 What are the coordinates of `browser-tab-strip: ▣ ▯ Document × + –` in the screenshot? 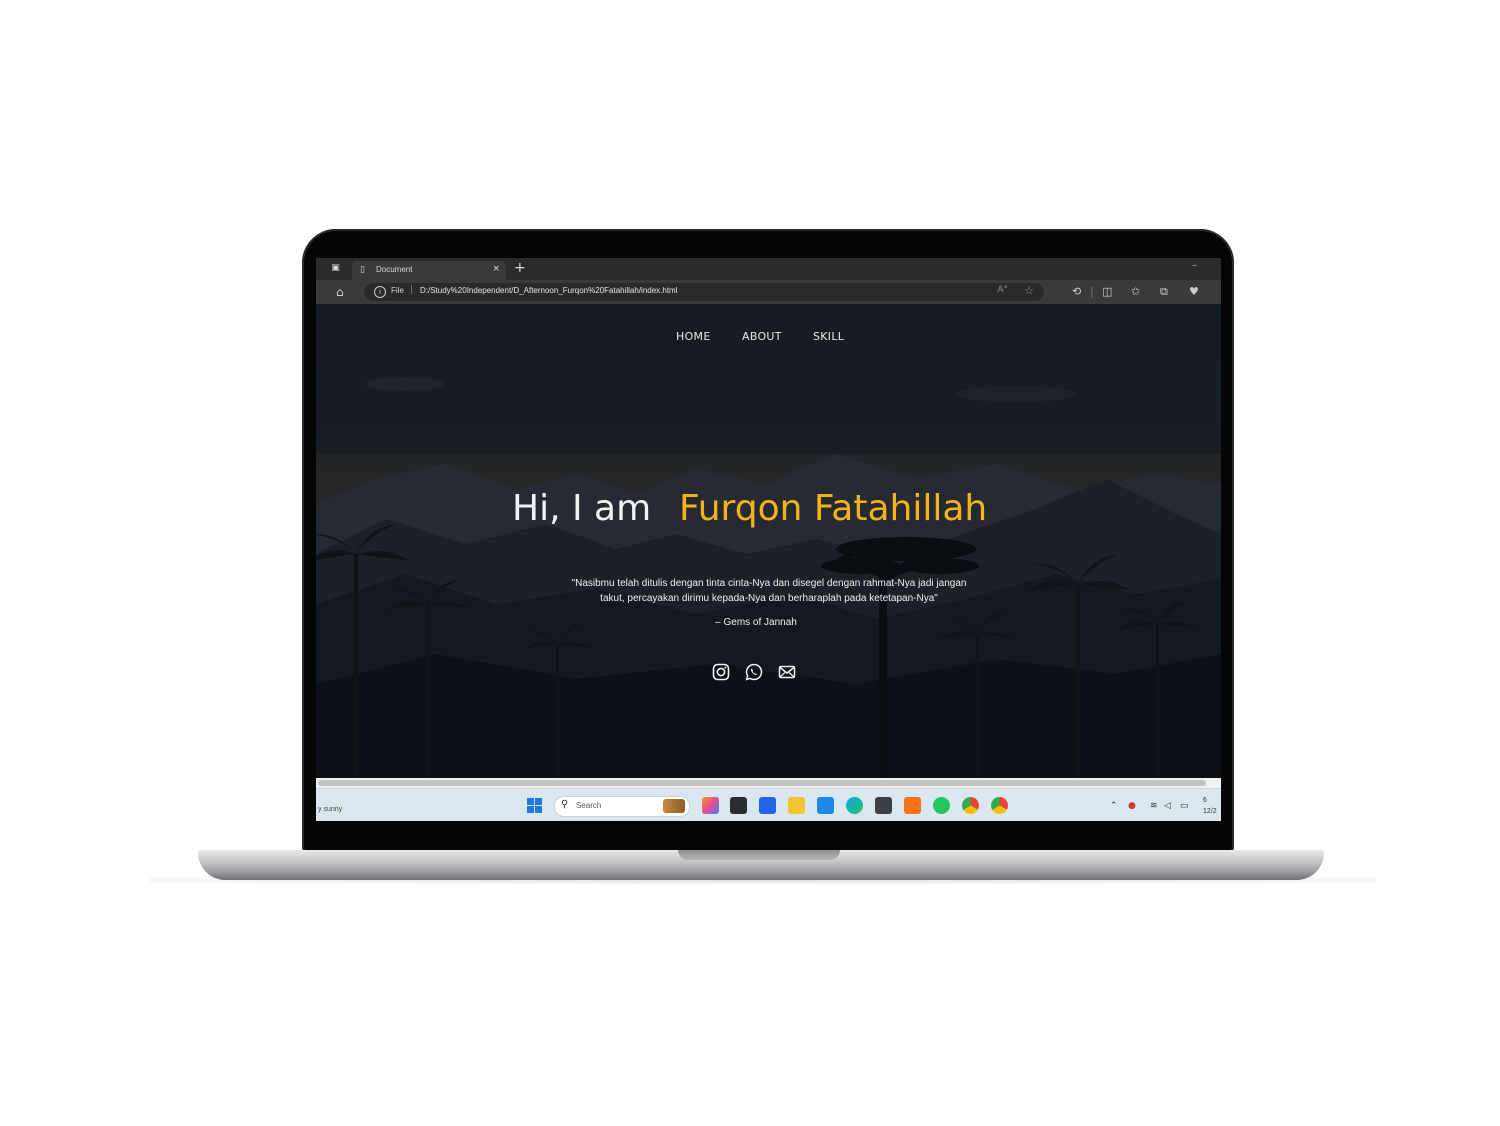 It's located at (768, 269).